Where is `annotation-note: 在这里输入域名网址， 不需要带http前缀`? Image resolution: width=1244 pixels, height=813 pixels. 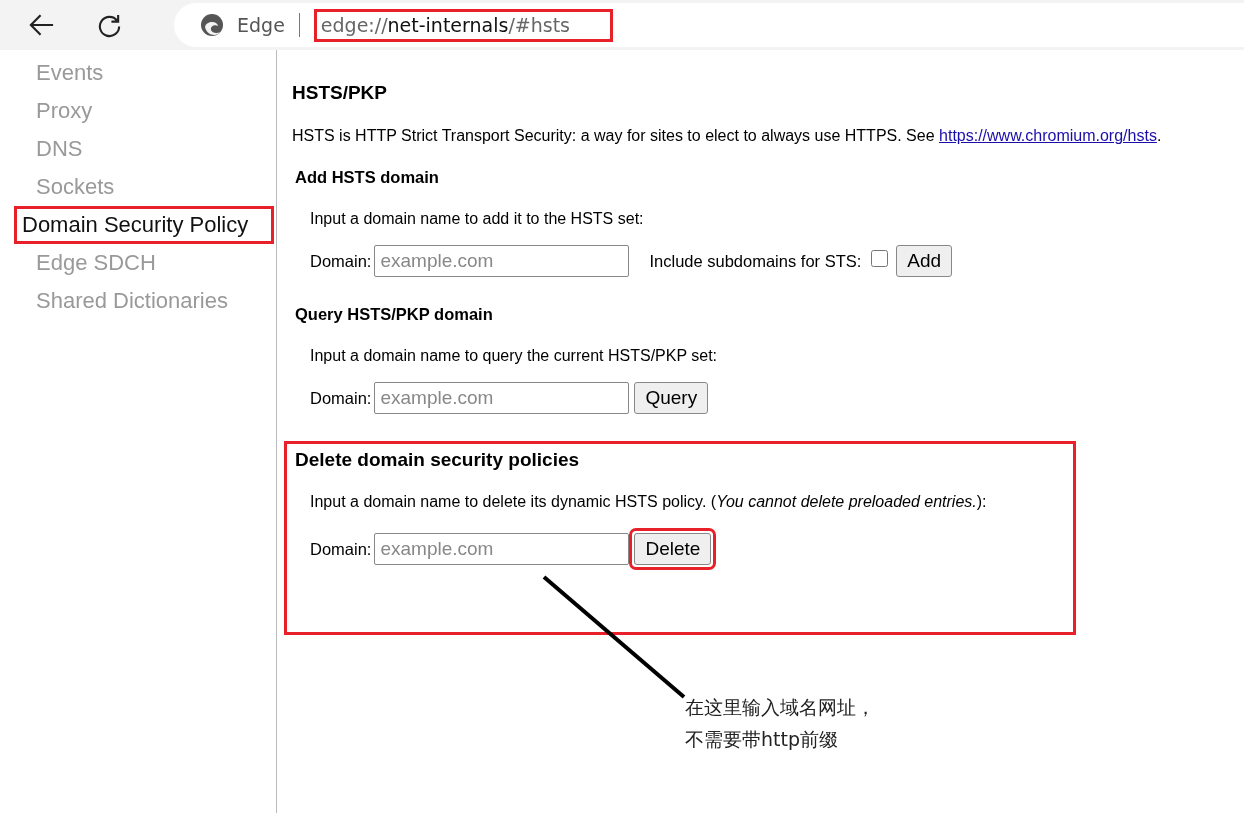 annotation-note: 在这里输入域名网址， 不需要带http前缀 is located at coordinates (780, 723).